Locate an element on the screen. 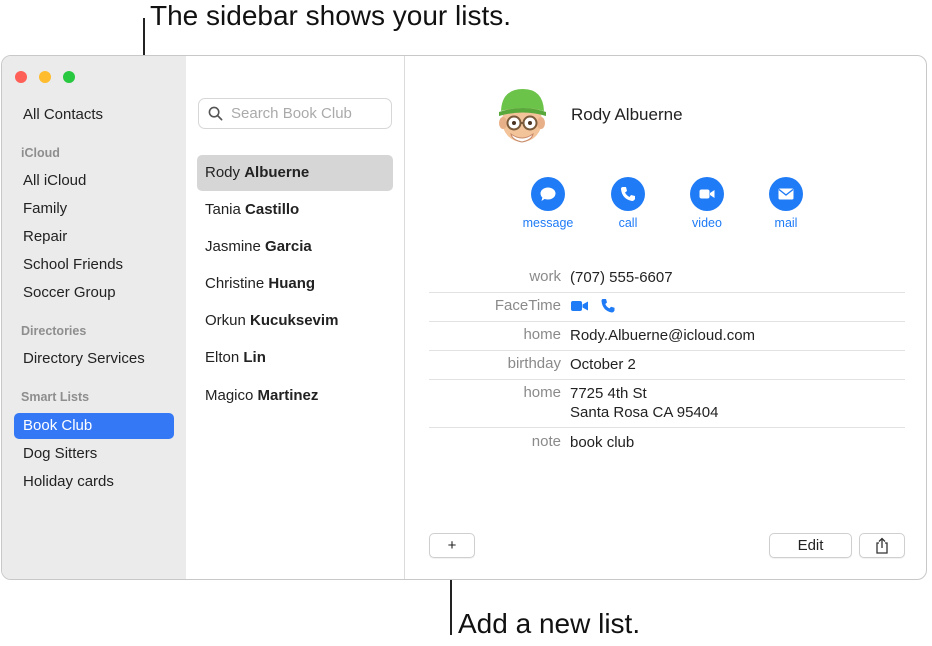 This screenshot has width=932, height=646. field-address: home 7725 4th St Santa Rosa CA 95404 is located at coordinates (667, 406).